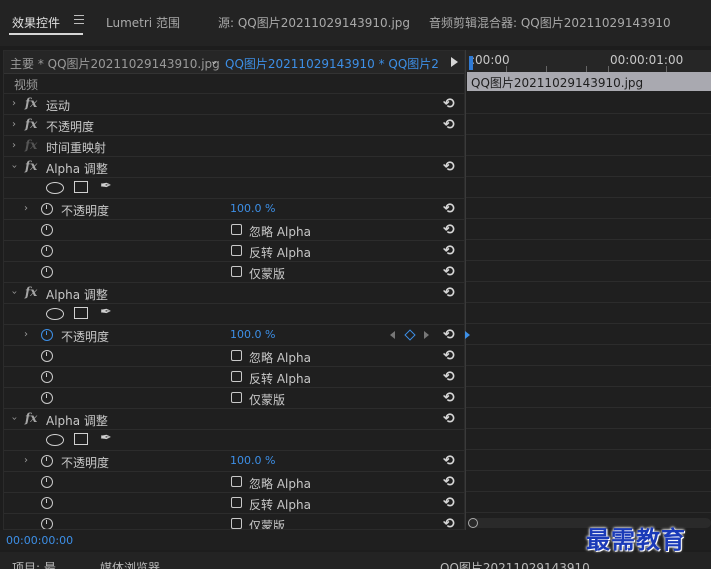 The height and width of the screenshot is (569, 711). Describe the element at coordinates (234, 104) in the screenshot. I see `effect-row-motion: › fx 运动 ⟲` at that location.